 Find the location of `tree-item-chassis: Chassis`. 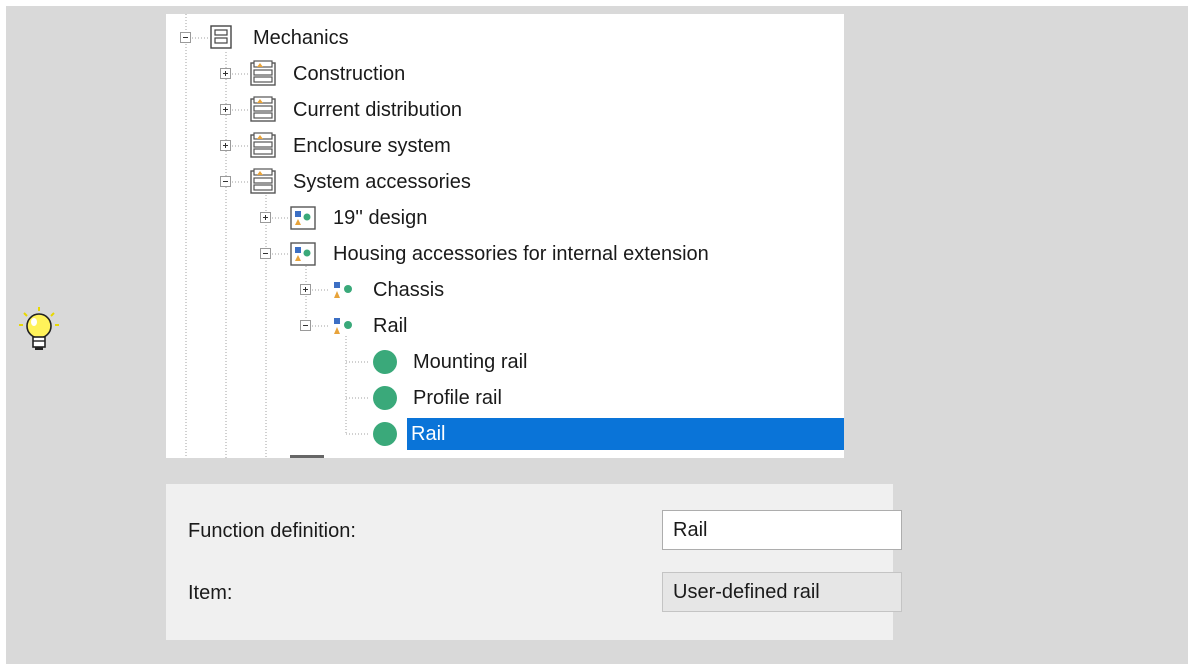

tree-item-chassis: Chassis is located at coordinates (408, 290).